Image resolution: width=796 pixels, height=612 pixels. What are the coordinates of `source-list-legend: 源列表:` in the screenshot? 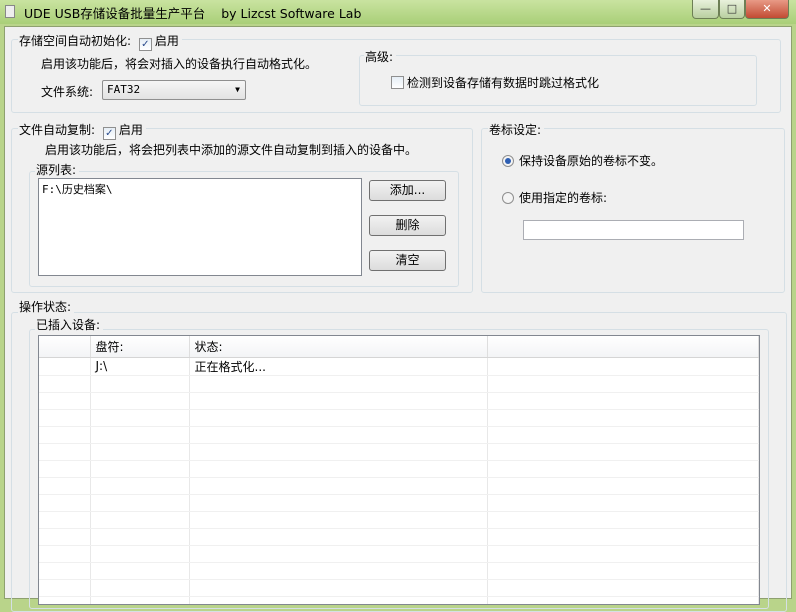 It's located at (57, 169).